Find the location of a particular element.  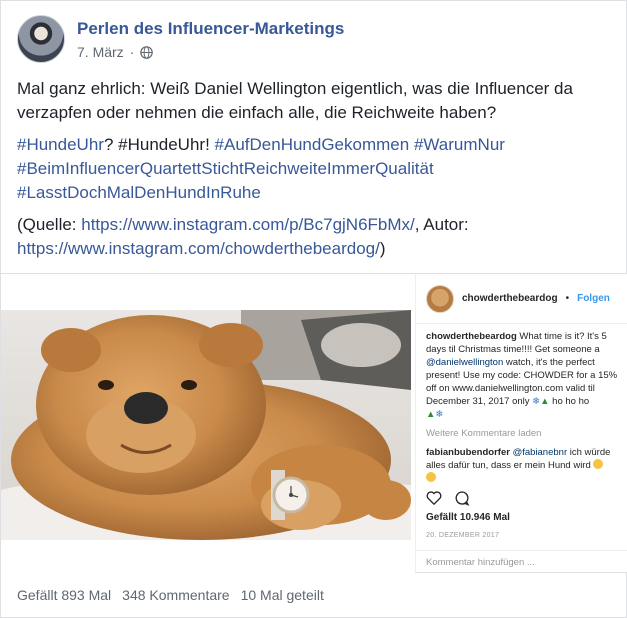

page-name-link: Perlen des Influencer-Marketings is located at coordinates (210, 29).